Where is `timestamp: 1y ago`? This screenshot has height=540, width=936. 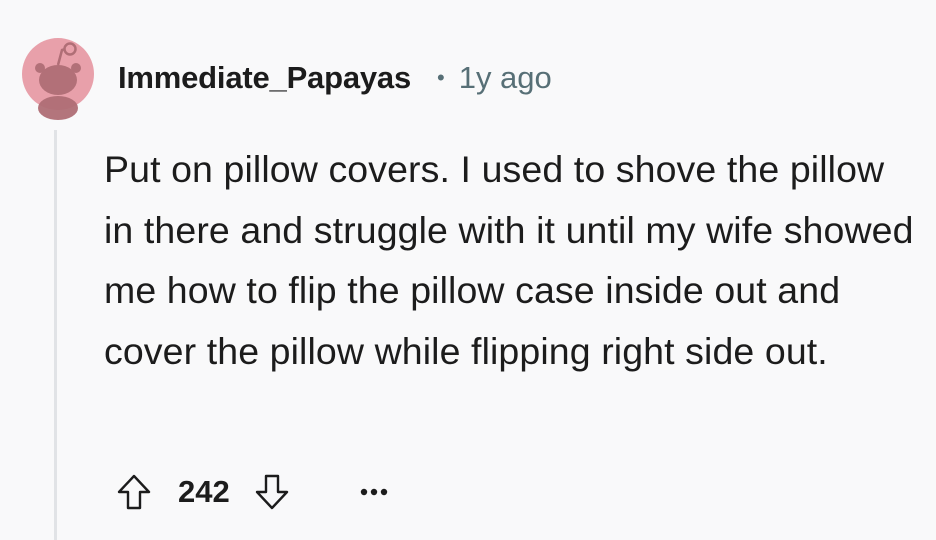 timestamp: 1y ago is located at coordinates (505, 78).